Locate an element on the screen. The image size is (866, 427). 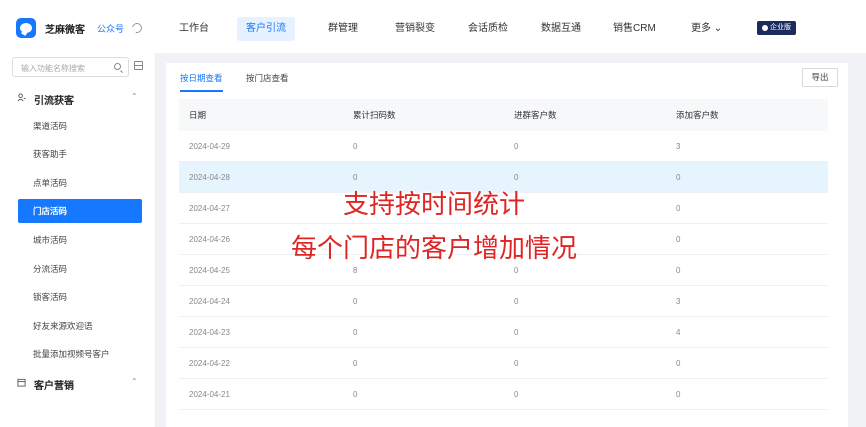
sidebar-item-lock-code: 锁客活码 is located at coordinates (80, 297).